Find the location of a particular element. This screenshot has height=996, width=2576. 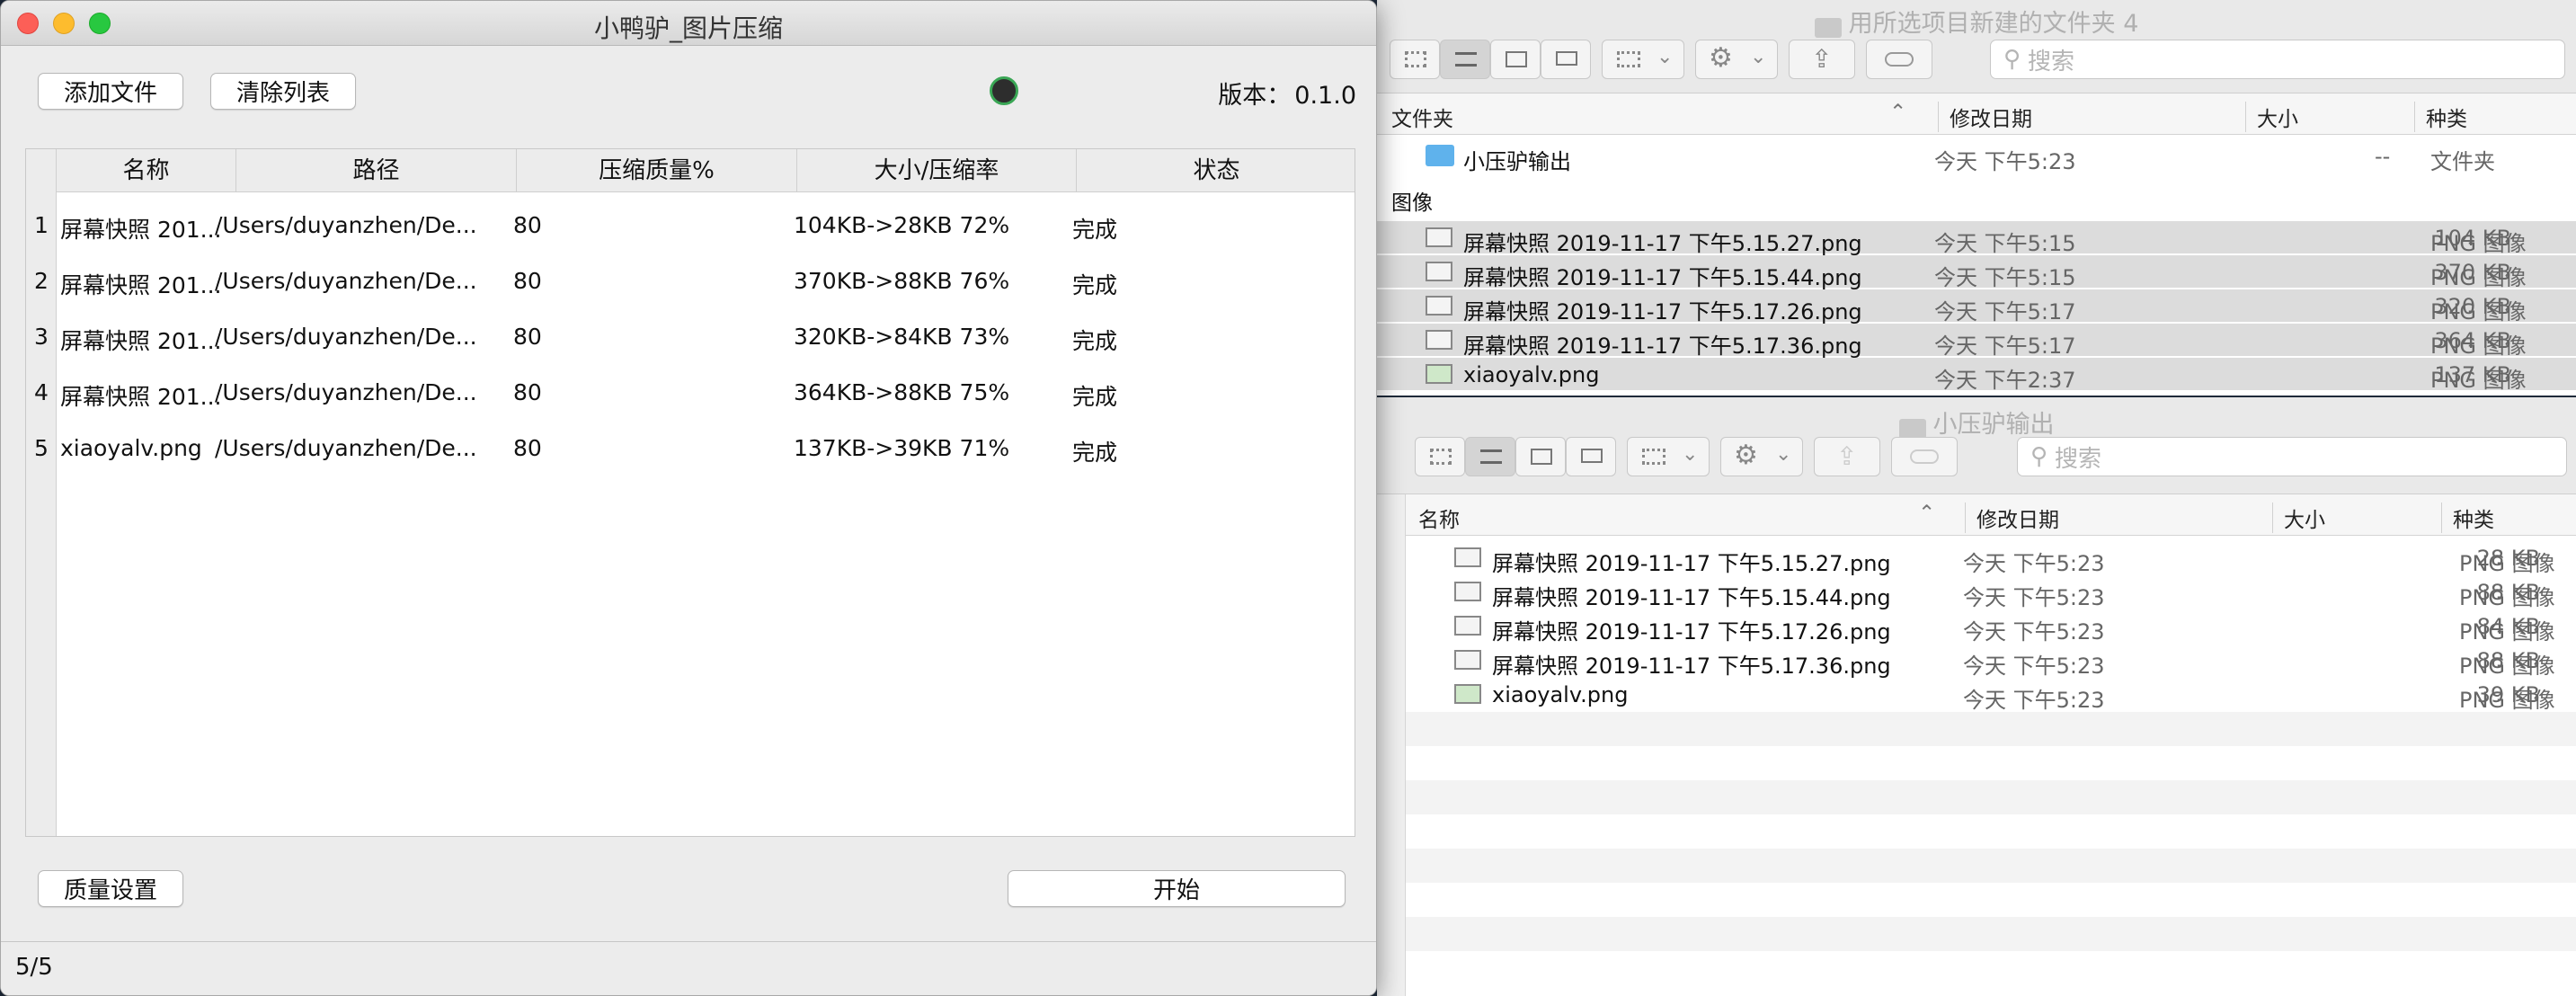

share-icon: ⇪ is located at coordinates (1822, 59).